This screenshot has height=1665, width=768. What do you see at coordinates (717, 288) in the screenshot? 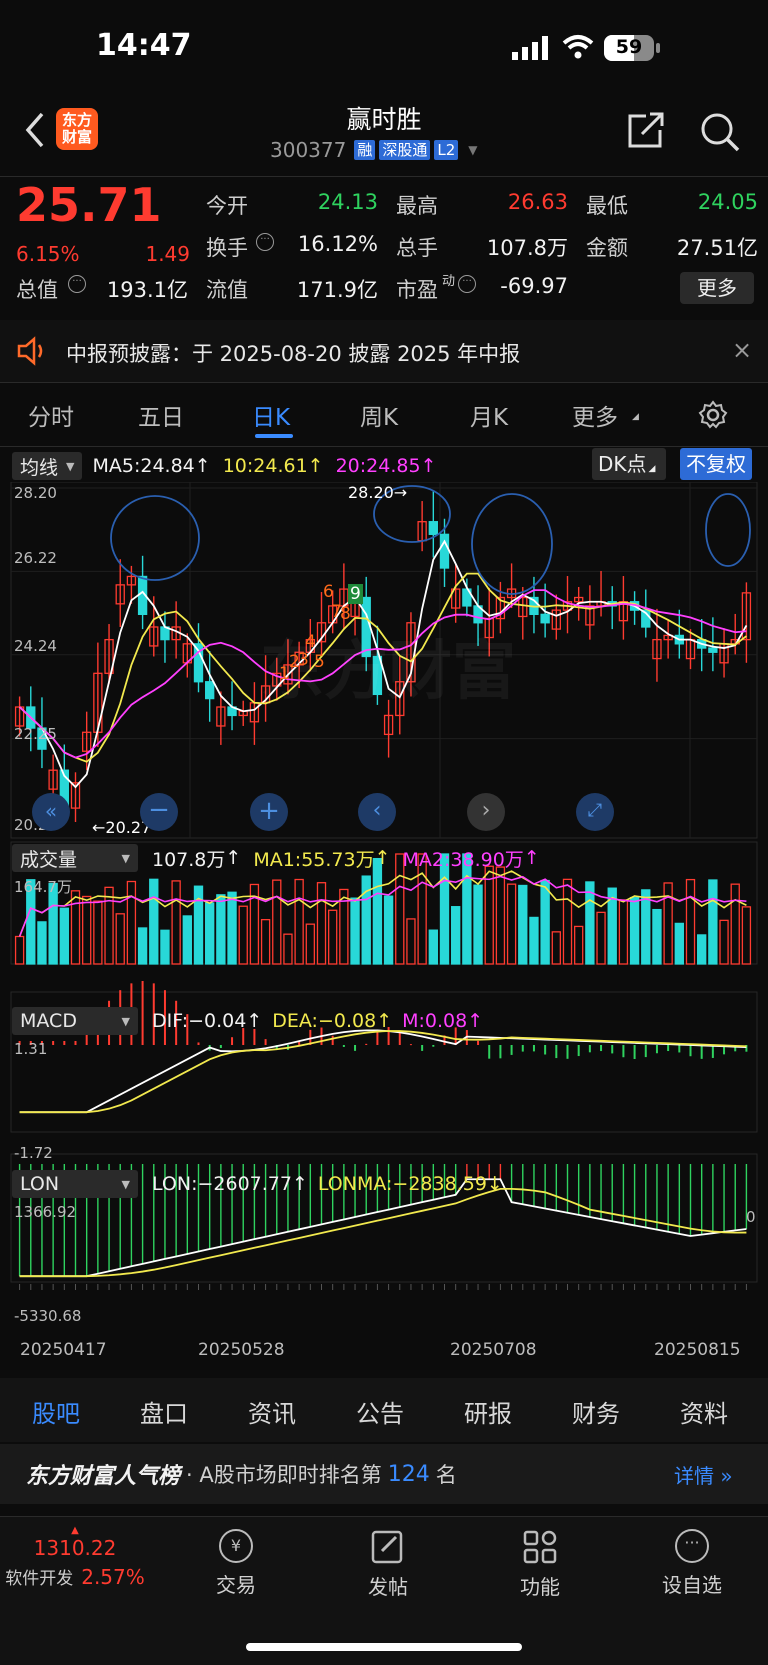
I see `more-button: 更多` at bounding box center [717, 288].